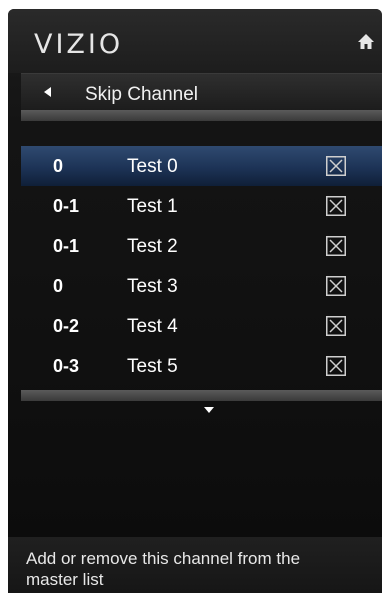 The image size is (385, 595). I want to click on vizio-logo: VIZIO, so click(79, 44).